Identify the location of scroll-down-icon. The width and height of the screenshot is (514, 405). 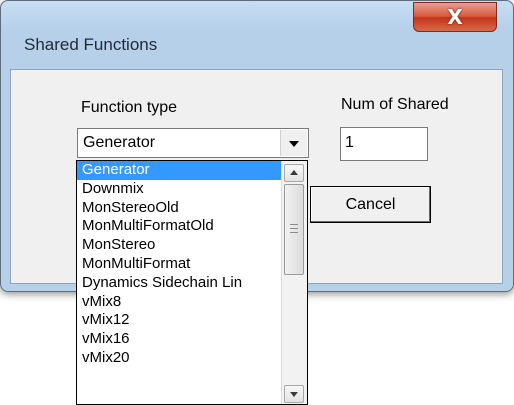
(294, 394).